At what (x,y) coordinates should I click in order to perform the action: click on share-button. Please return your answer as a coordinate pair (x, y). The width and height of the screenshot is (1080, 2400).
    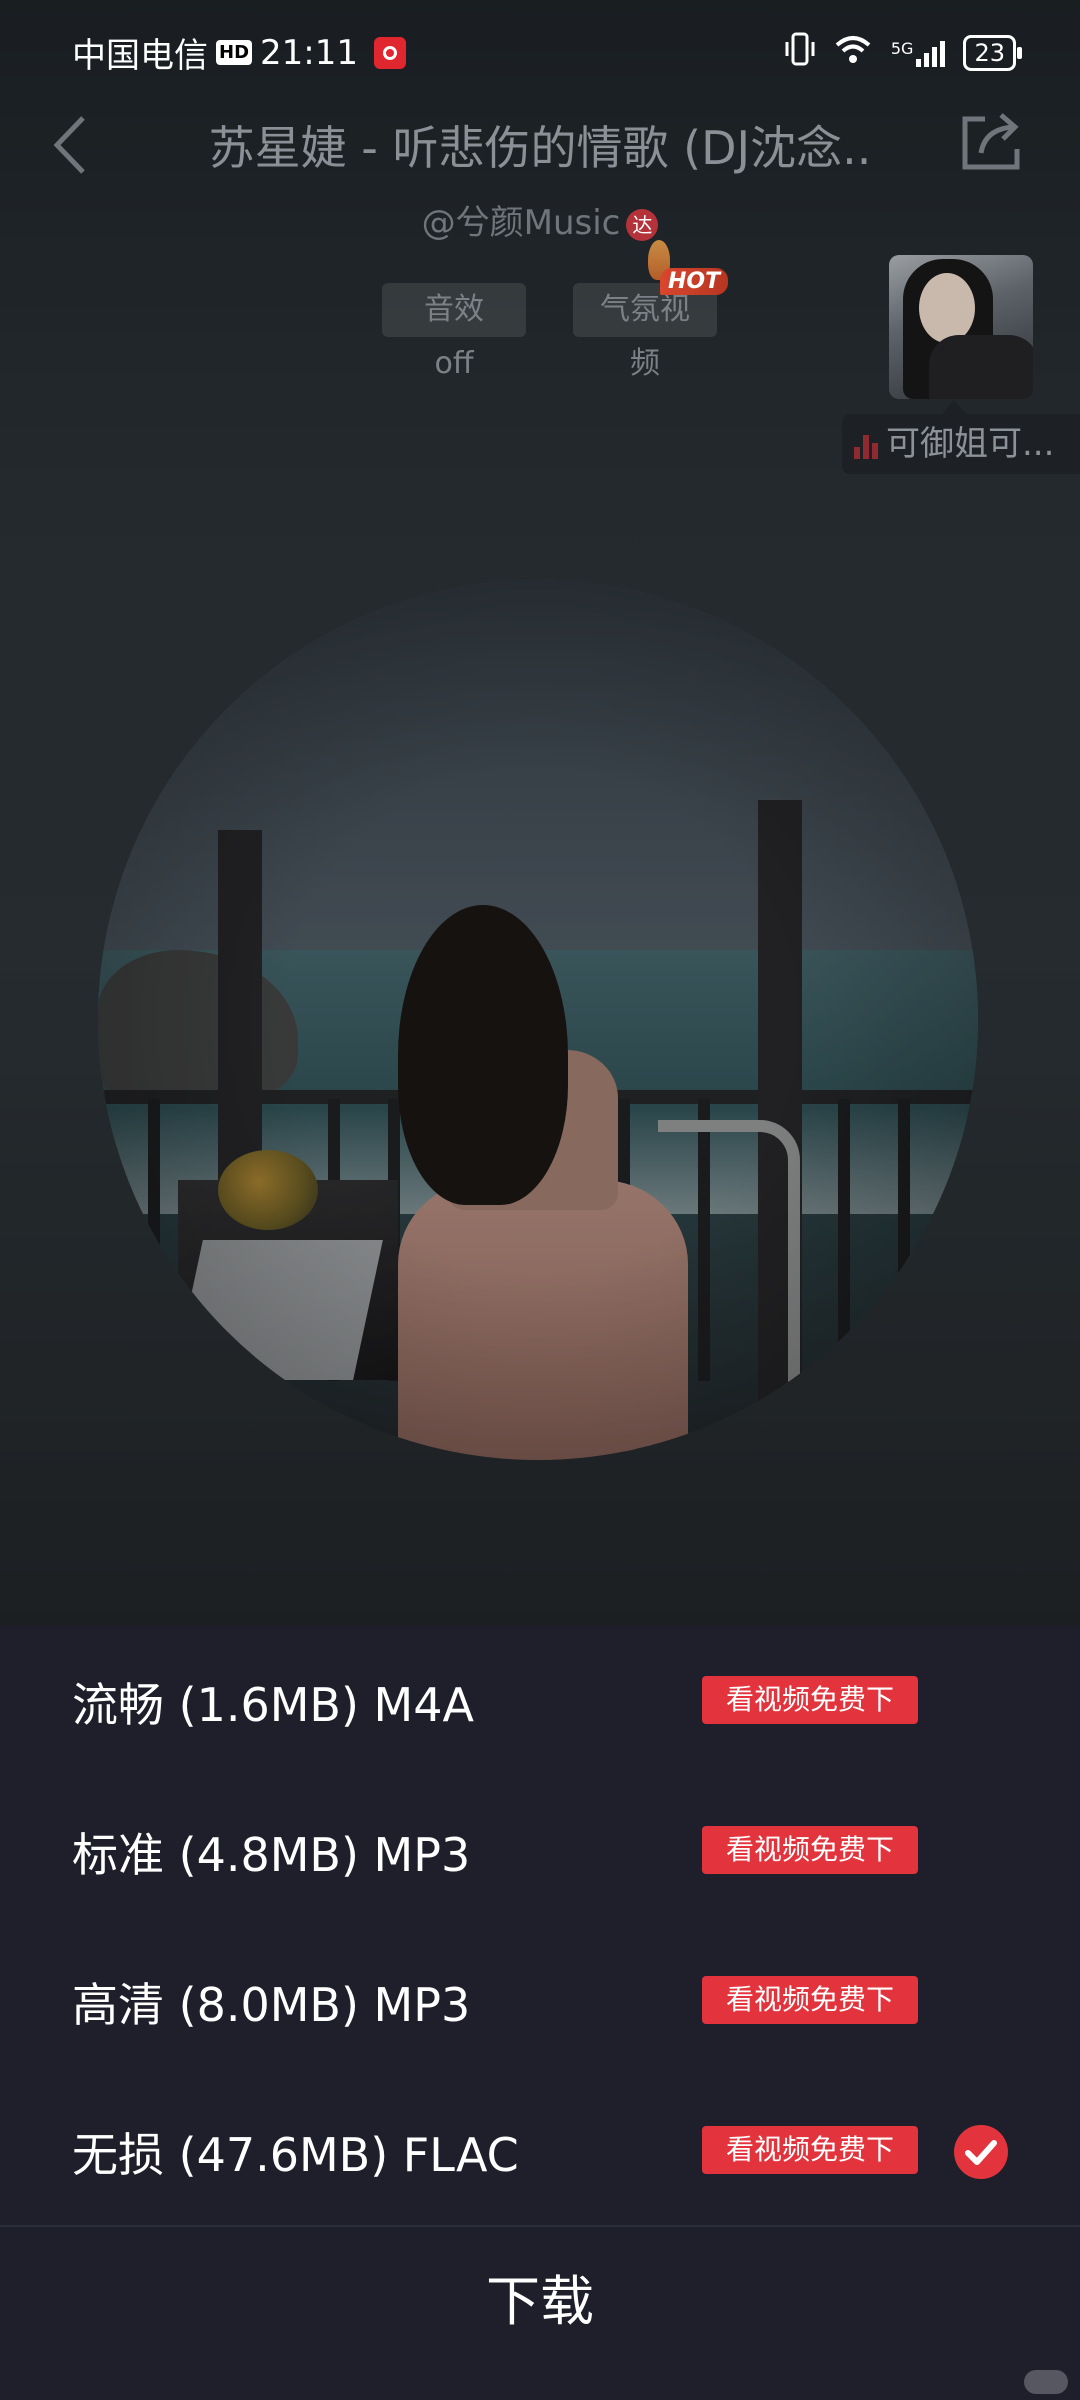
    Looking at the image, I should click on (991, 141).